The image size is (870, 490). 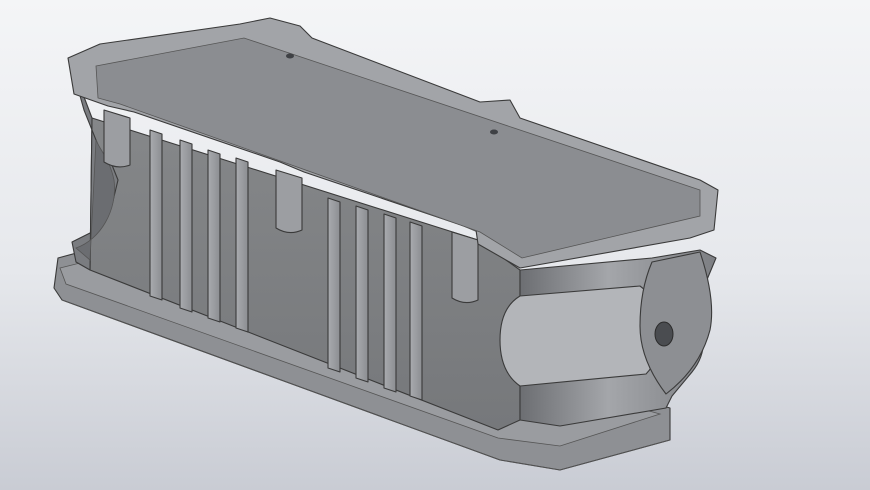 What do you see at coordinates (580, 336) in the screenshot?
I see `right-end-recess` at bounding box center [580, 336].